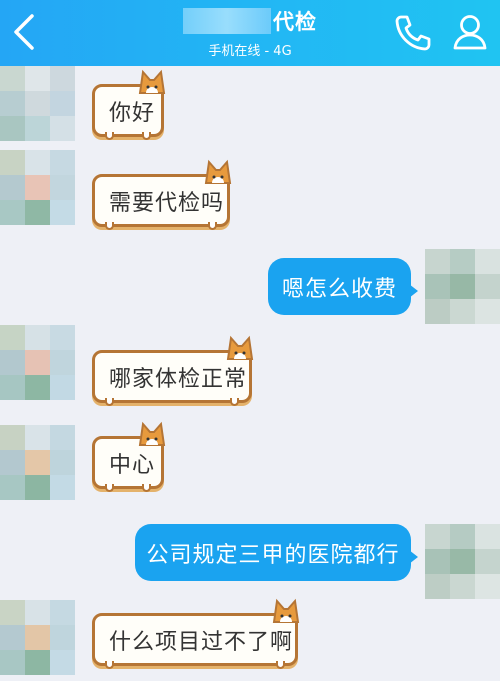 The width and height of the screenshot is (500, 681). Describe the element at coordinates (132, 465) in the screenshot. I see `message-text: 中心` at that location.